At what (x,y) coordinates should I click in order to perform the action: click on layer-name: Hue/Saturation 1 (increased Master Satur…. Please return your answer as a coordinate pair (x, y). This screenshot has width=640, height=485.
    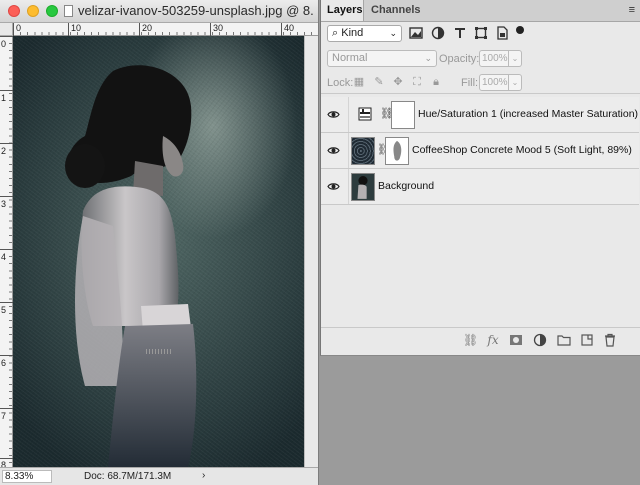
    Looking at the image, I should click on (528, 114).